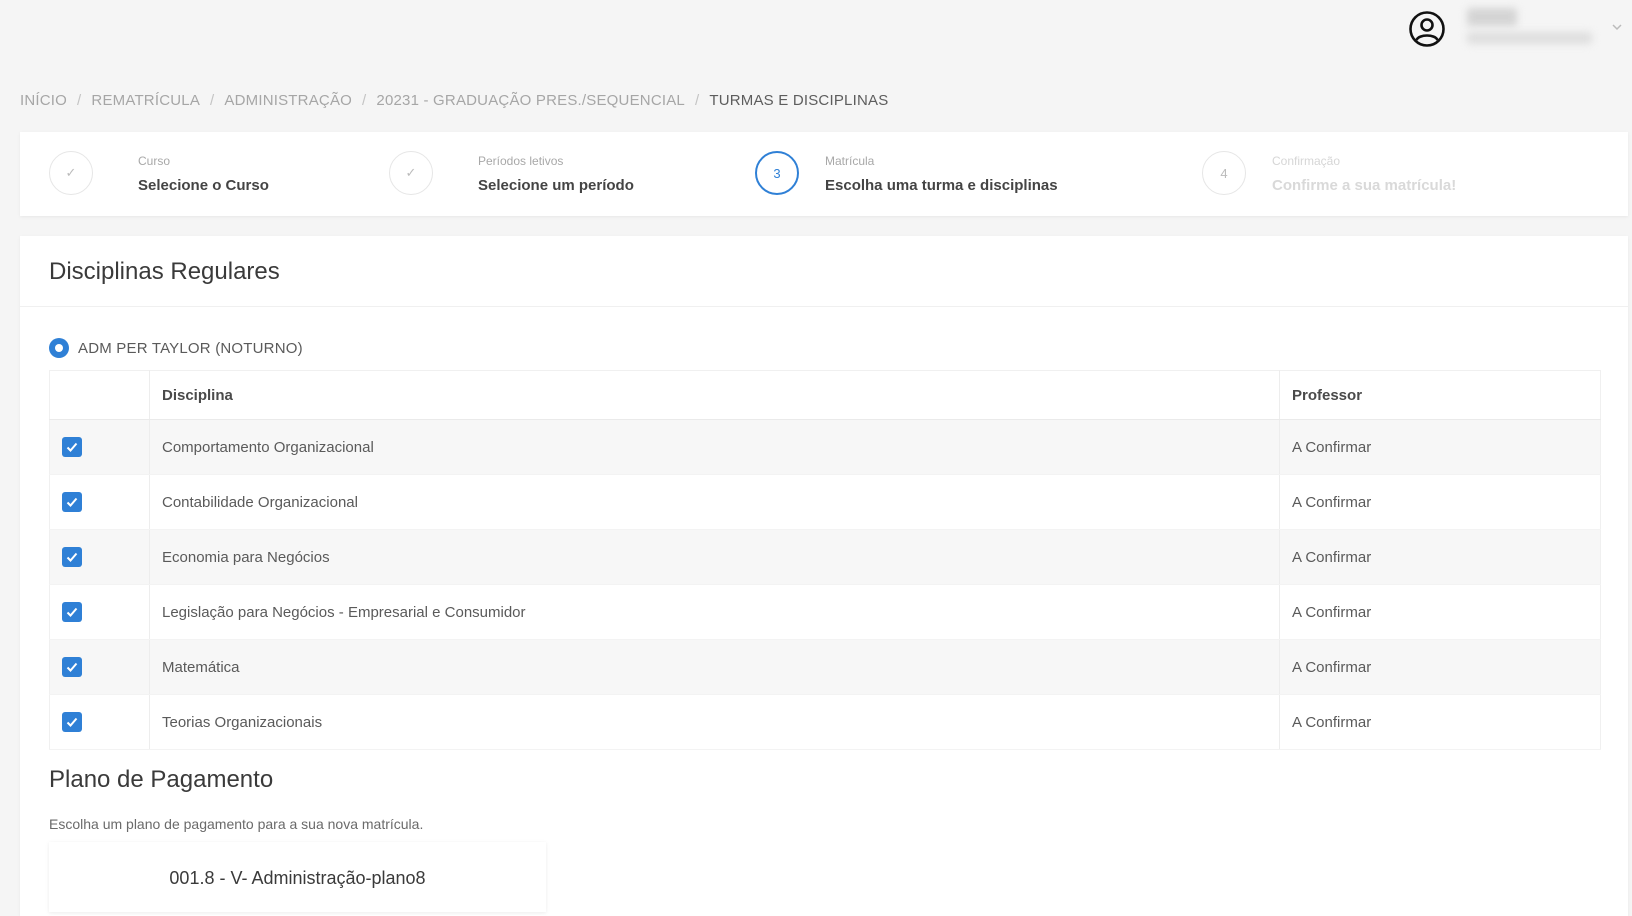 The width and height of the screenshot is (1632, 916). I want to click on user-name, so click(1492, 17).